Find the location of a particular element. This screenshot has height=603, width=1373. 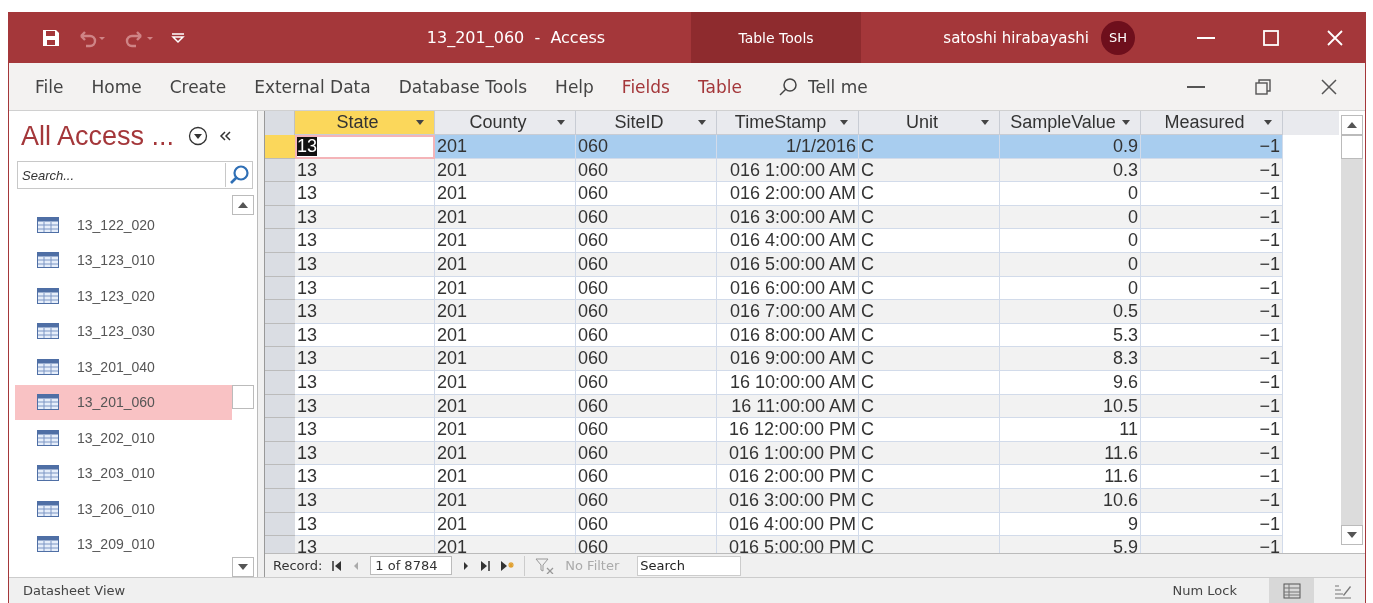

search-field: Search is located at coordinates (689, 565).